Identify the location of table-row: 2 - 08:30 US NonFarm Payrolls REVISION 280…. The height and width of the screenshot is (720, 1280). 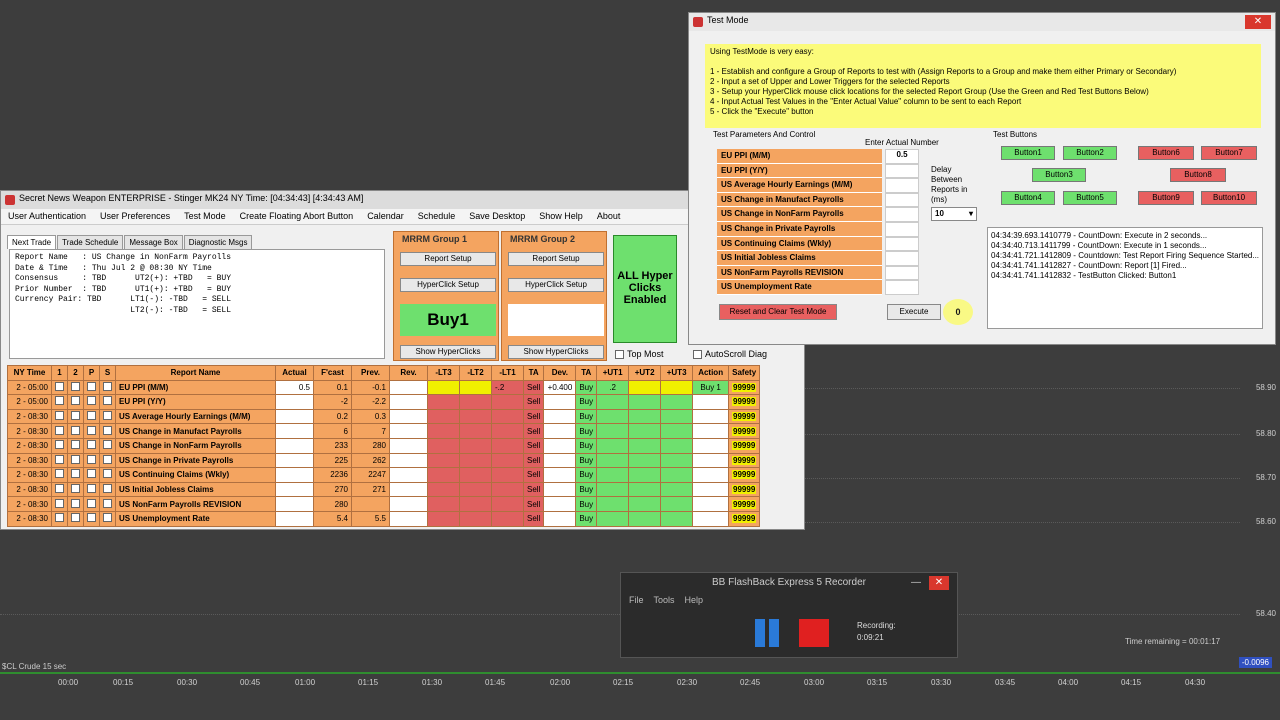
(384, 504).